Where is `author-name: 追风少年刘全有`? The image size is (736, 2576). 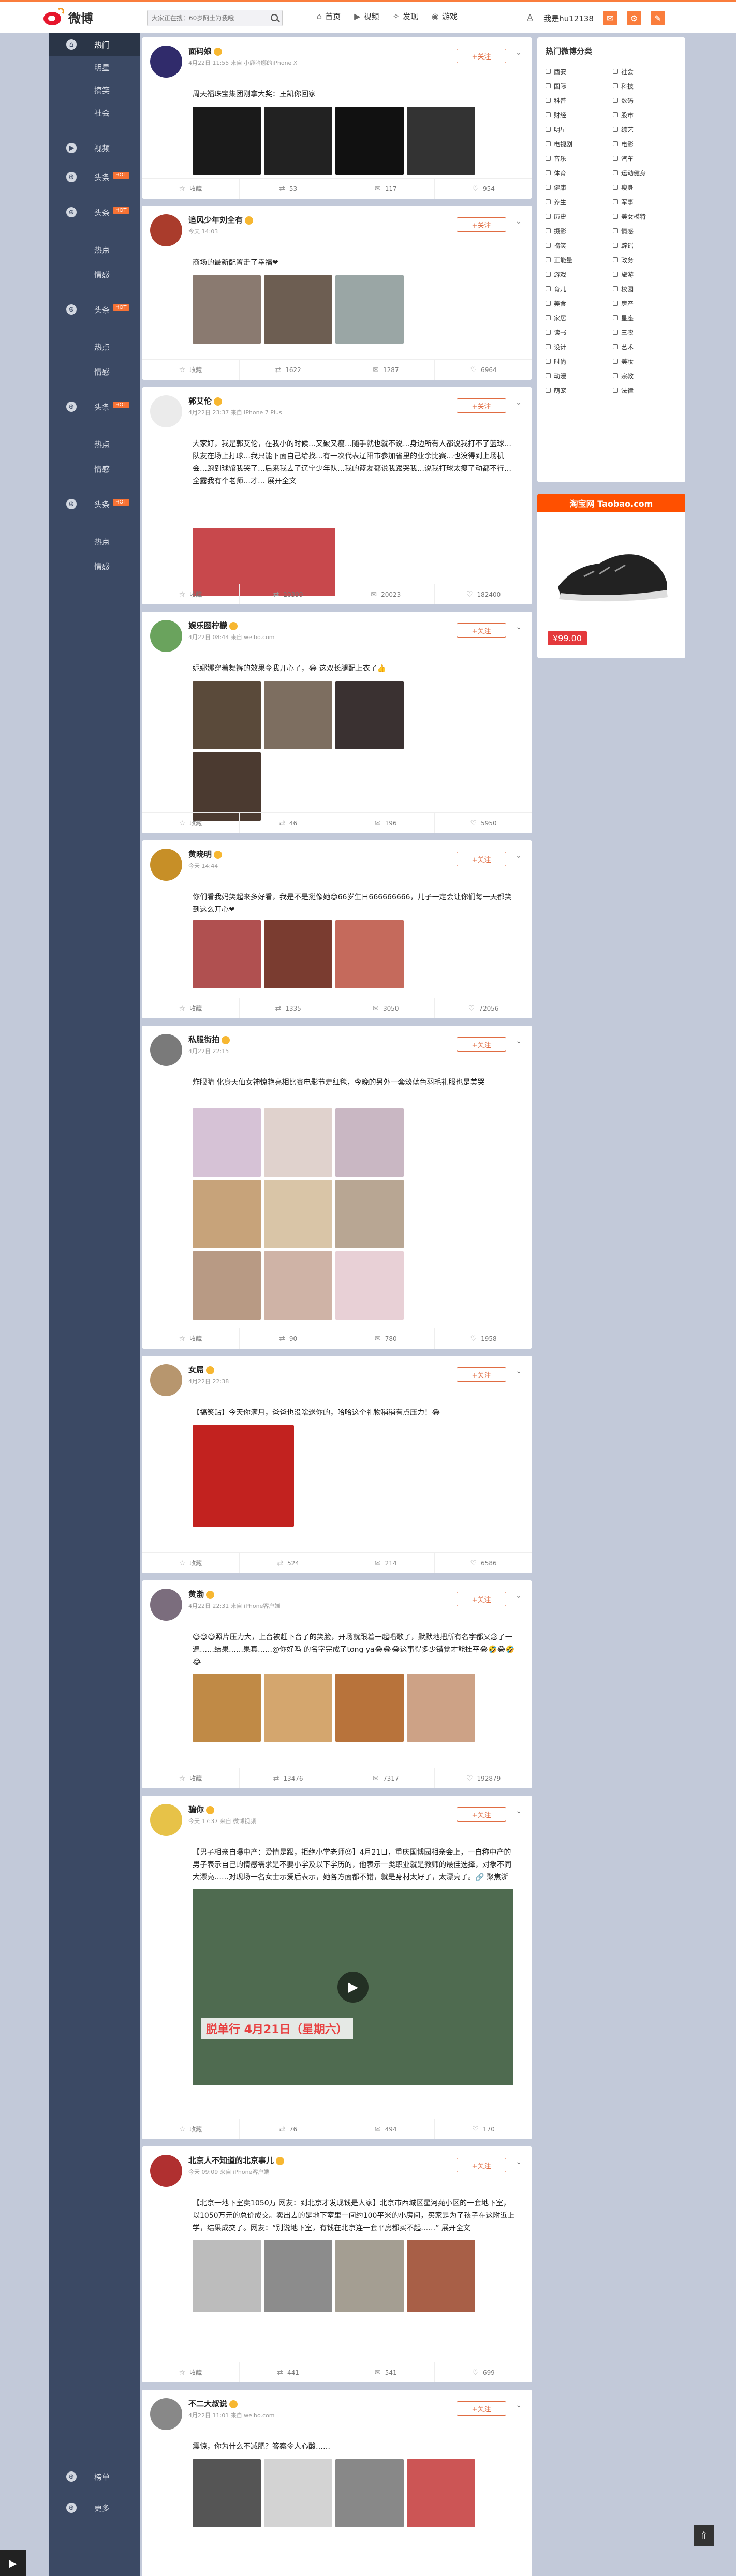 author-name: 追风少年刘全有 is located at coordinates (221, 219).